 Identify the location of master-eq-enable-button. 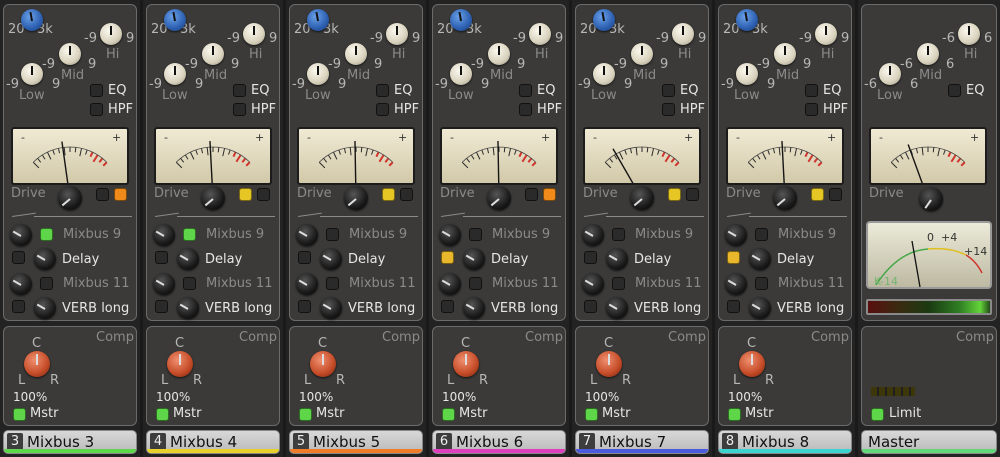
(954, 90).